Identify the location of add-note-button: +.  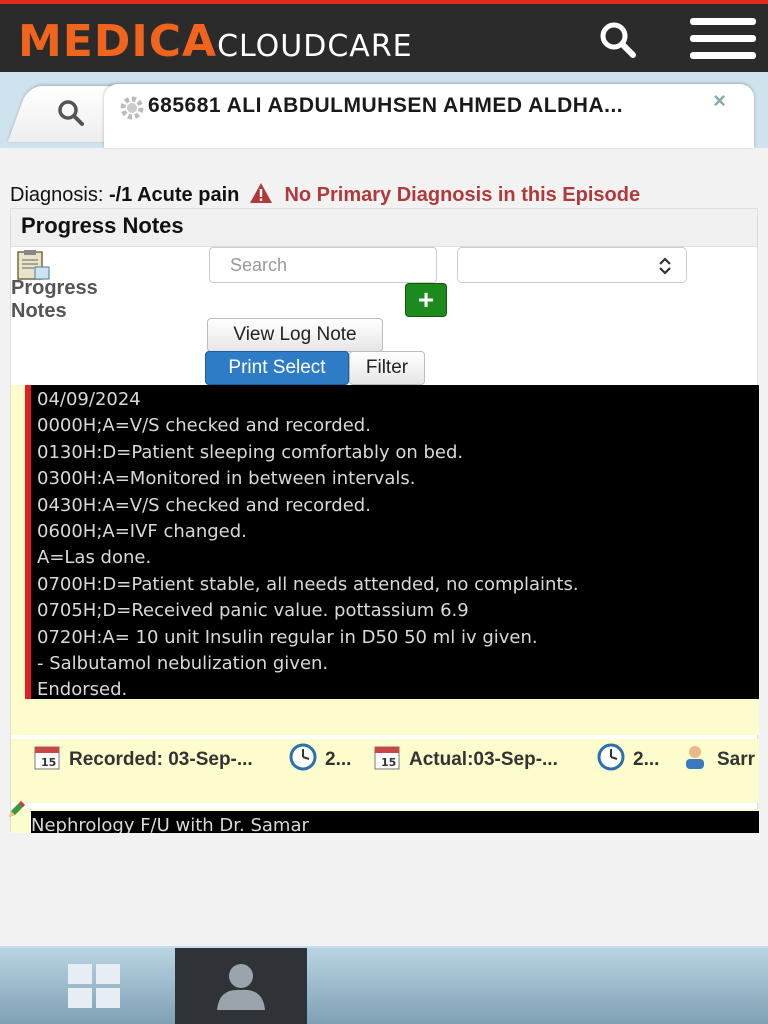
(426, 300).